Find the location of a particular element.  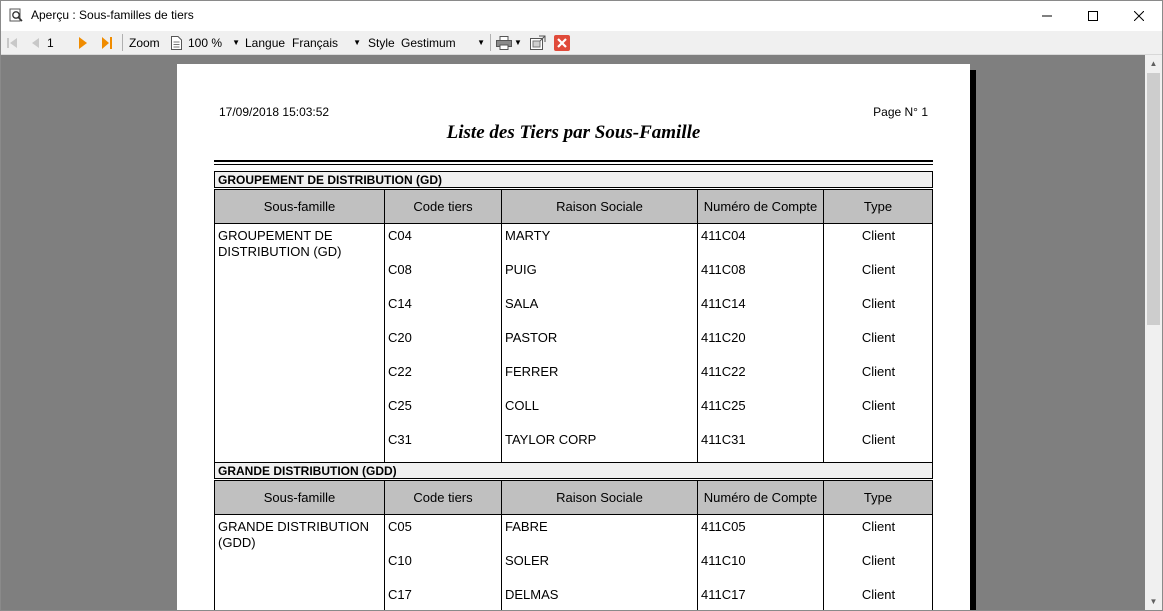

scroll-up-icon: ▲ is located at coordinates (1153, 63).